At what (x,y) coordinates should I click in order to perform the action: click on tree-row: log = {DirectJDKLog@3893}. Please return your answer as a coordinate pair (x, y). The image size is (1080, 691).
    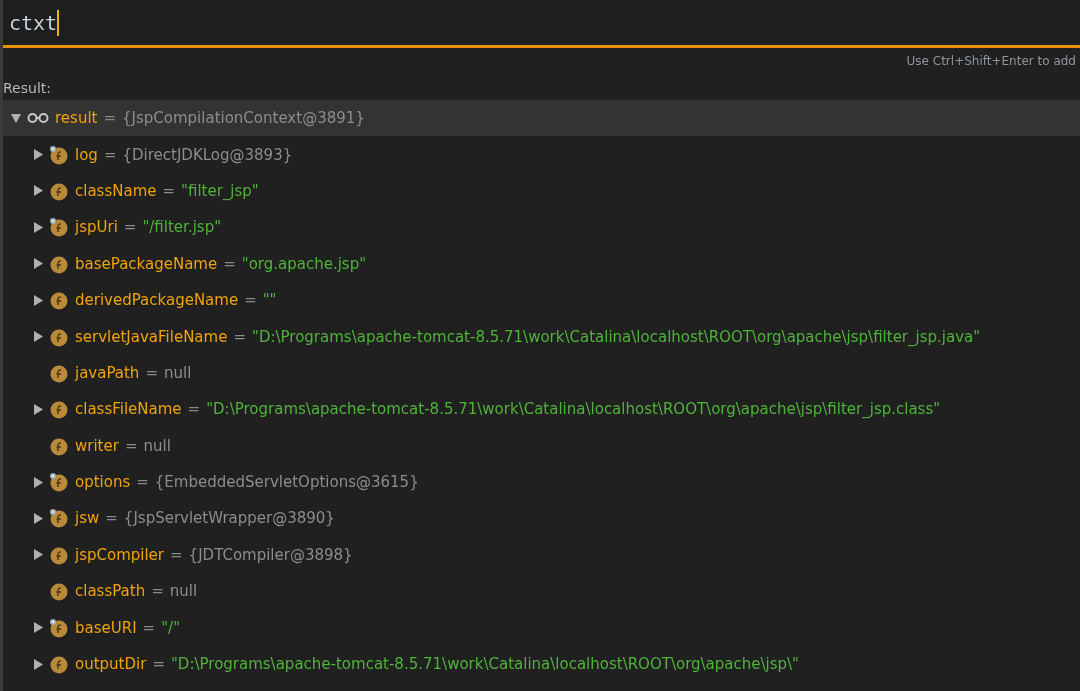
    Looking at the image, I should click on (541, 154).